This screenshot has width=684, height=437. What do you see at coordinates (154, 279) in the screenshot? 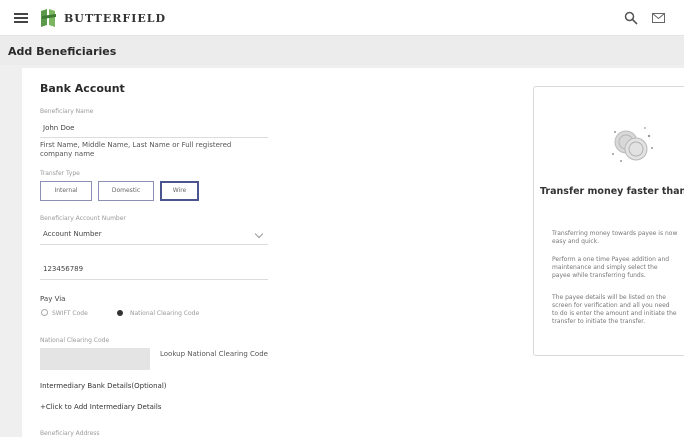
I see `account-number-underline` at bounding box center [154, 279].